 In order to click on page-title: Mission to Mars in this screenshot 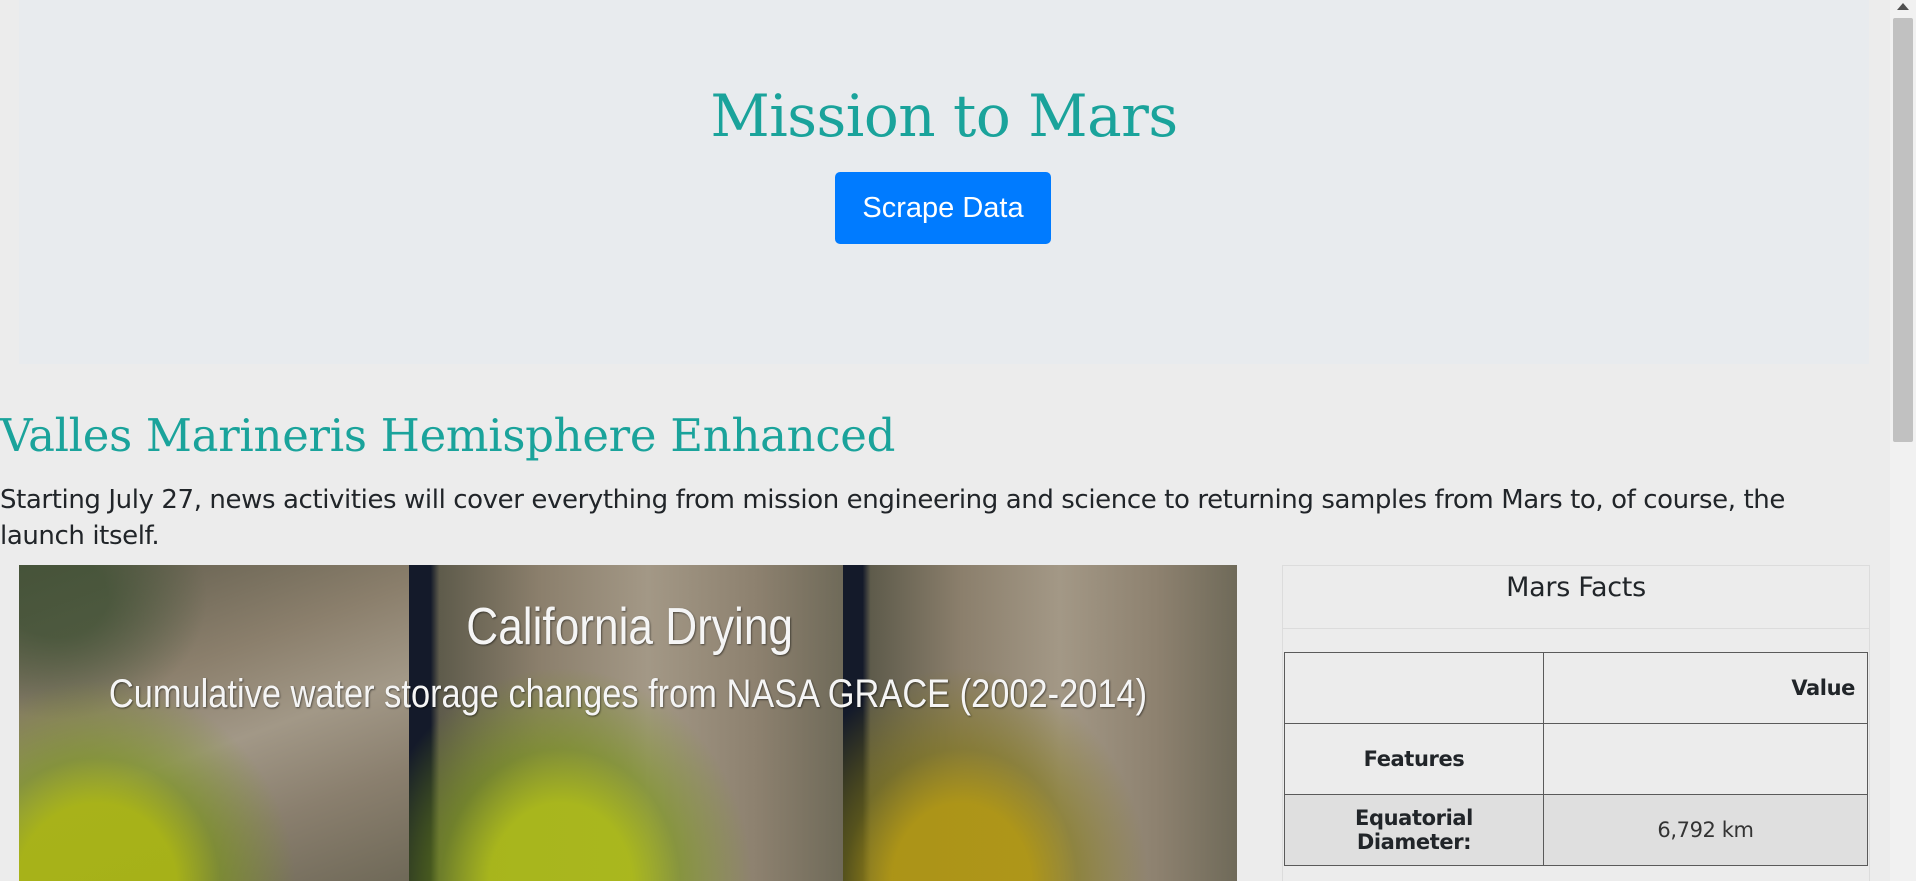, I will do `click(944, 116)`.